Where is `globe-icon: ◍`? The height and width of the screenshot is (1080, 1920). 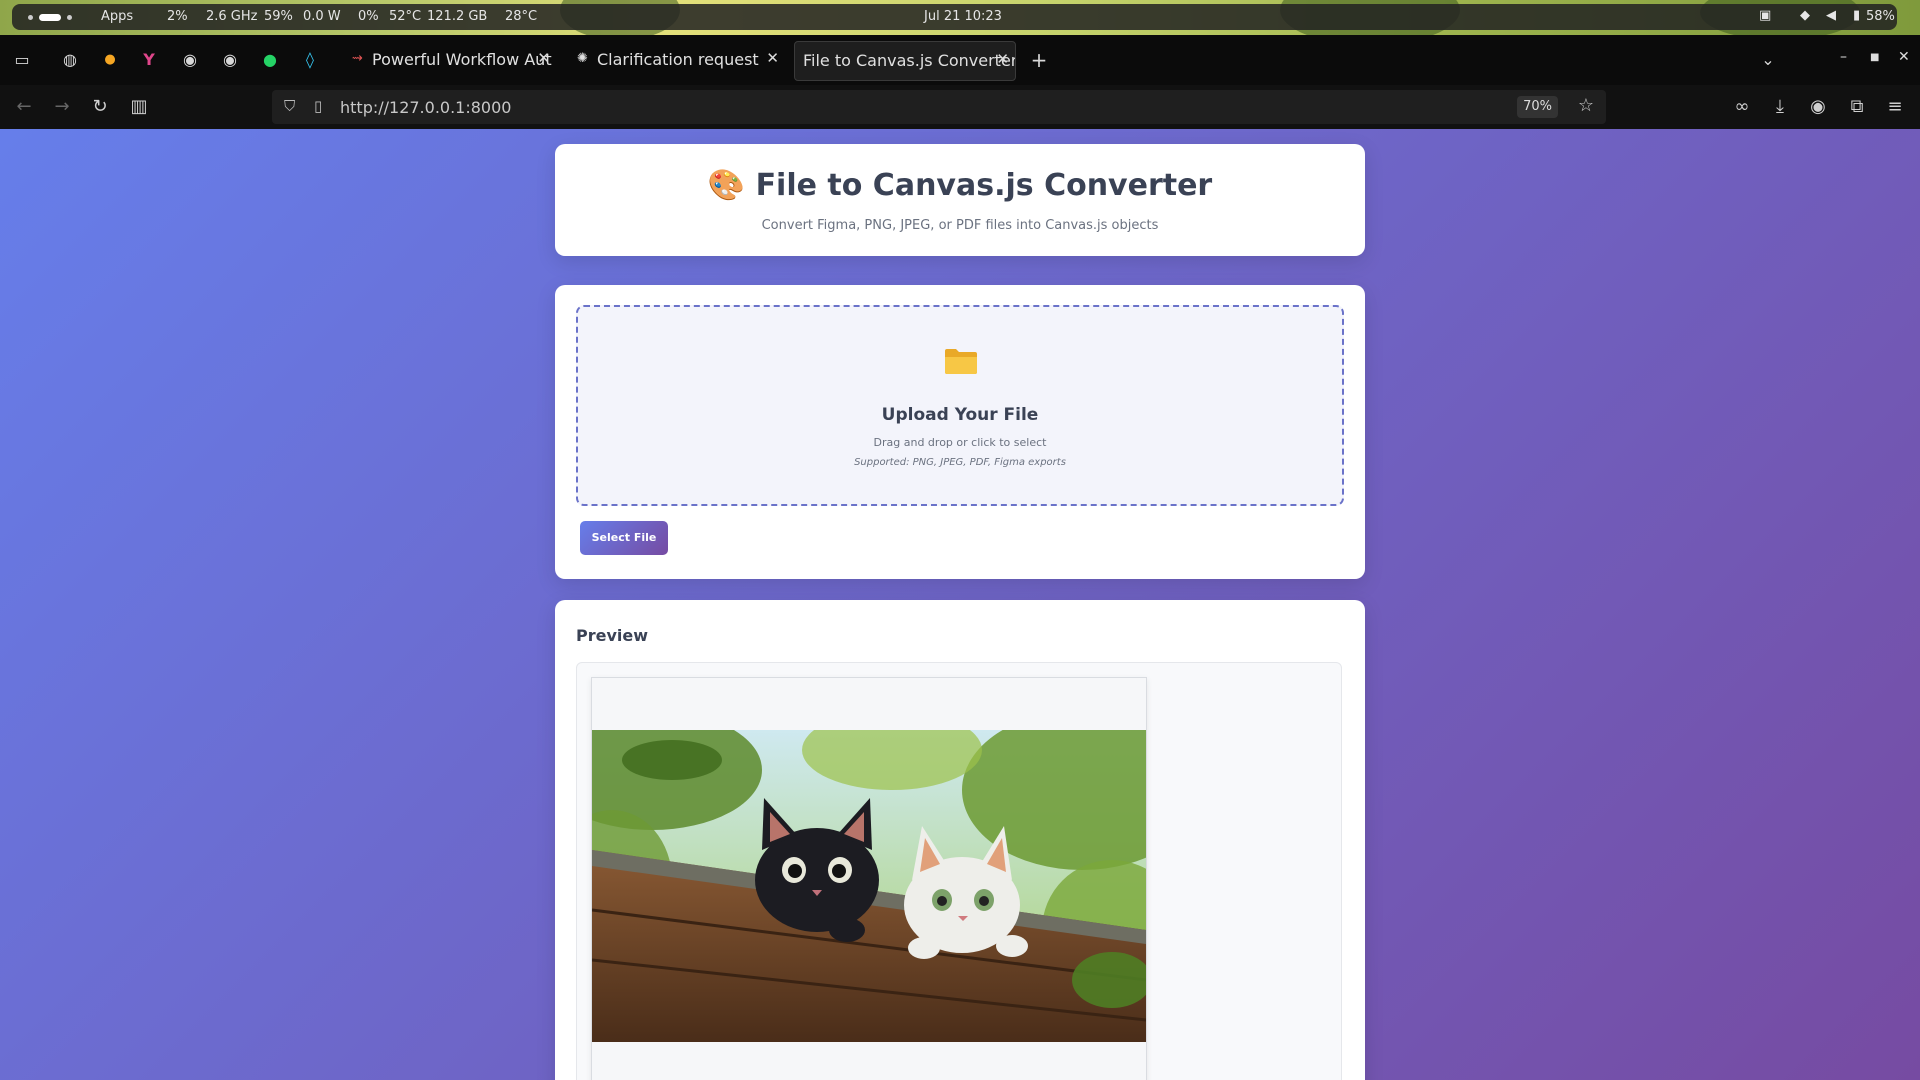
globe-icon: ◍ is located at coordinates (70, 60).